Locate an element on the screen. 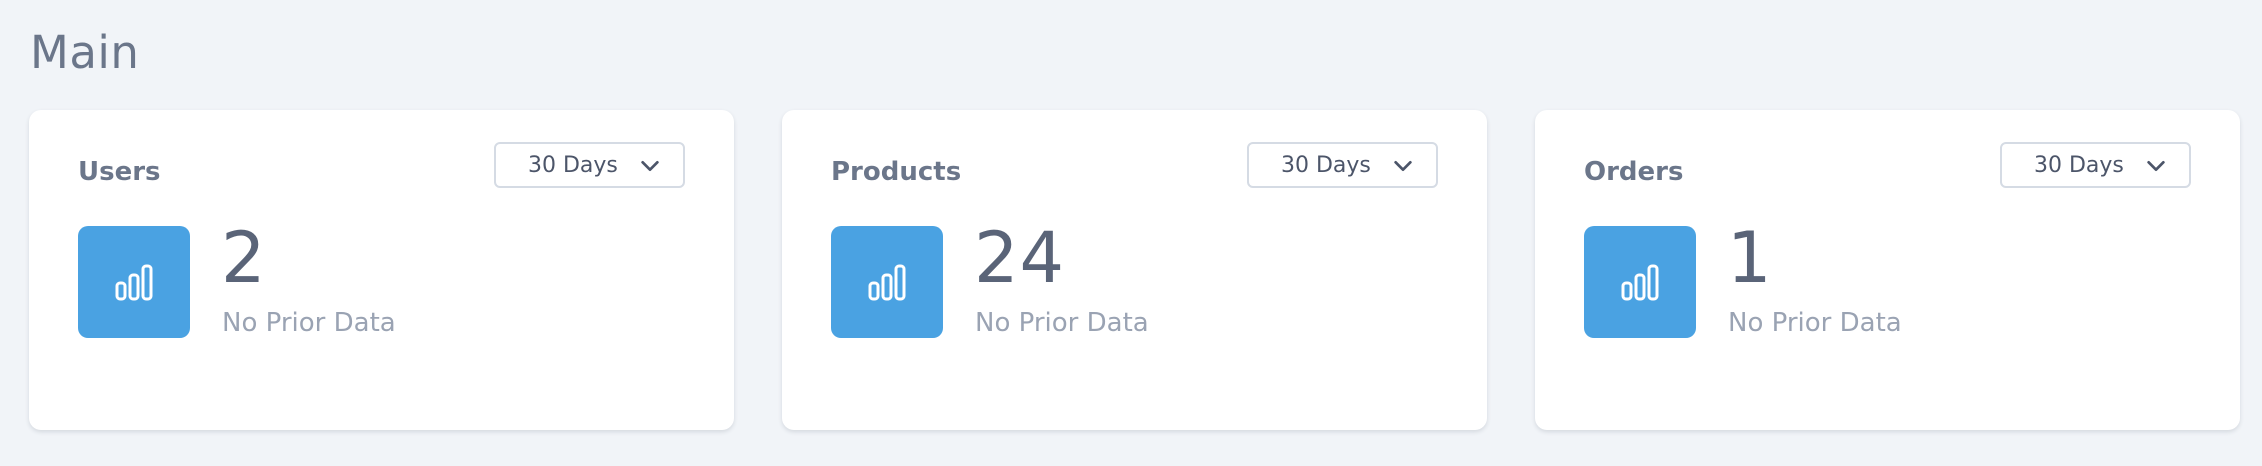 This screenshot has width=2262, height=466. metric-value: 2 is located at coordinates (244, 258).